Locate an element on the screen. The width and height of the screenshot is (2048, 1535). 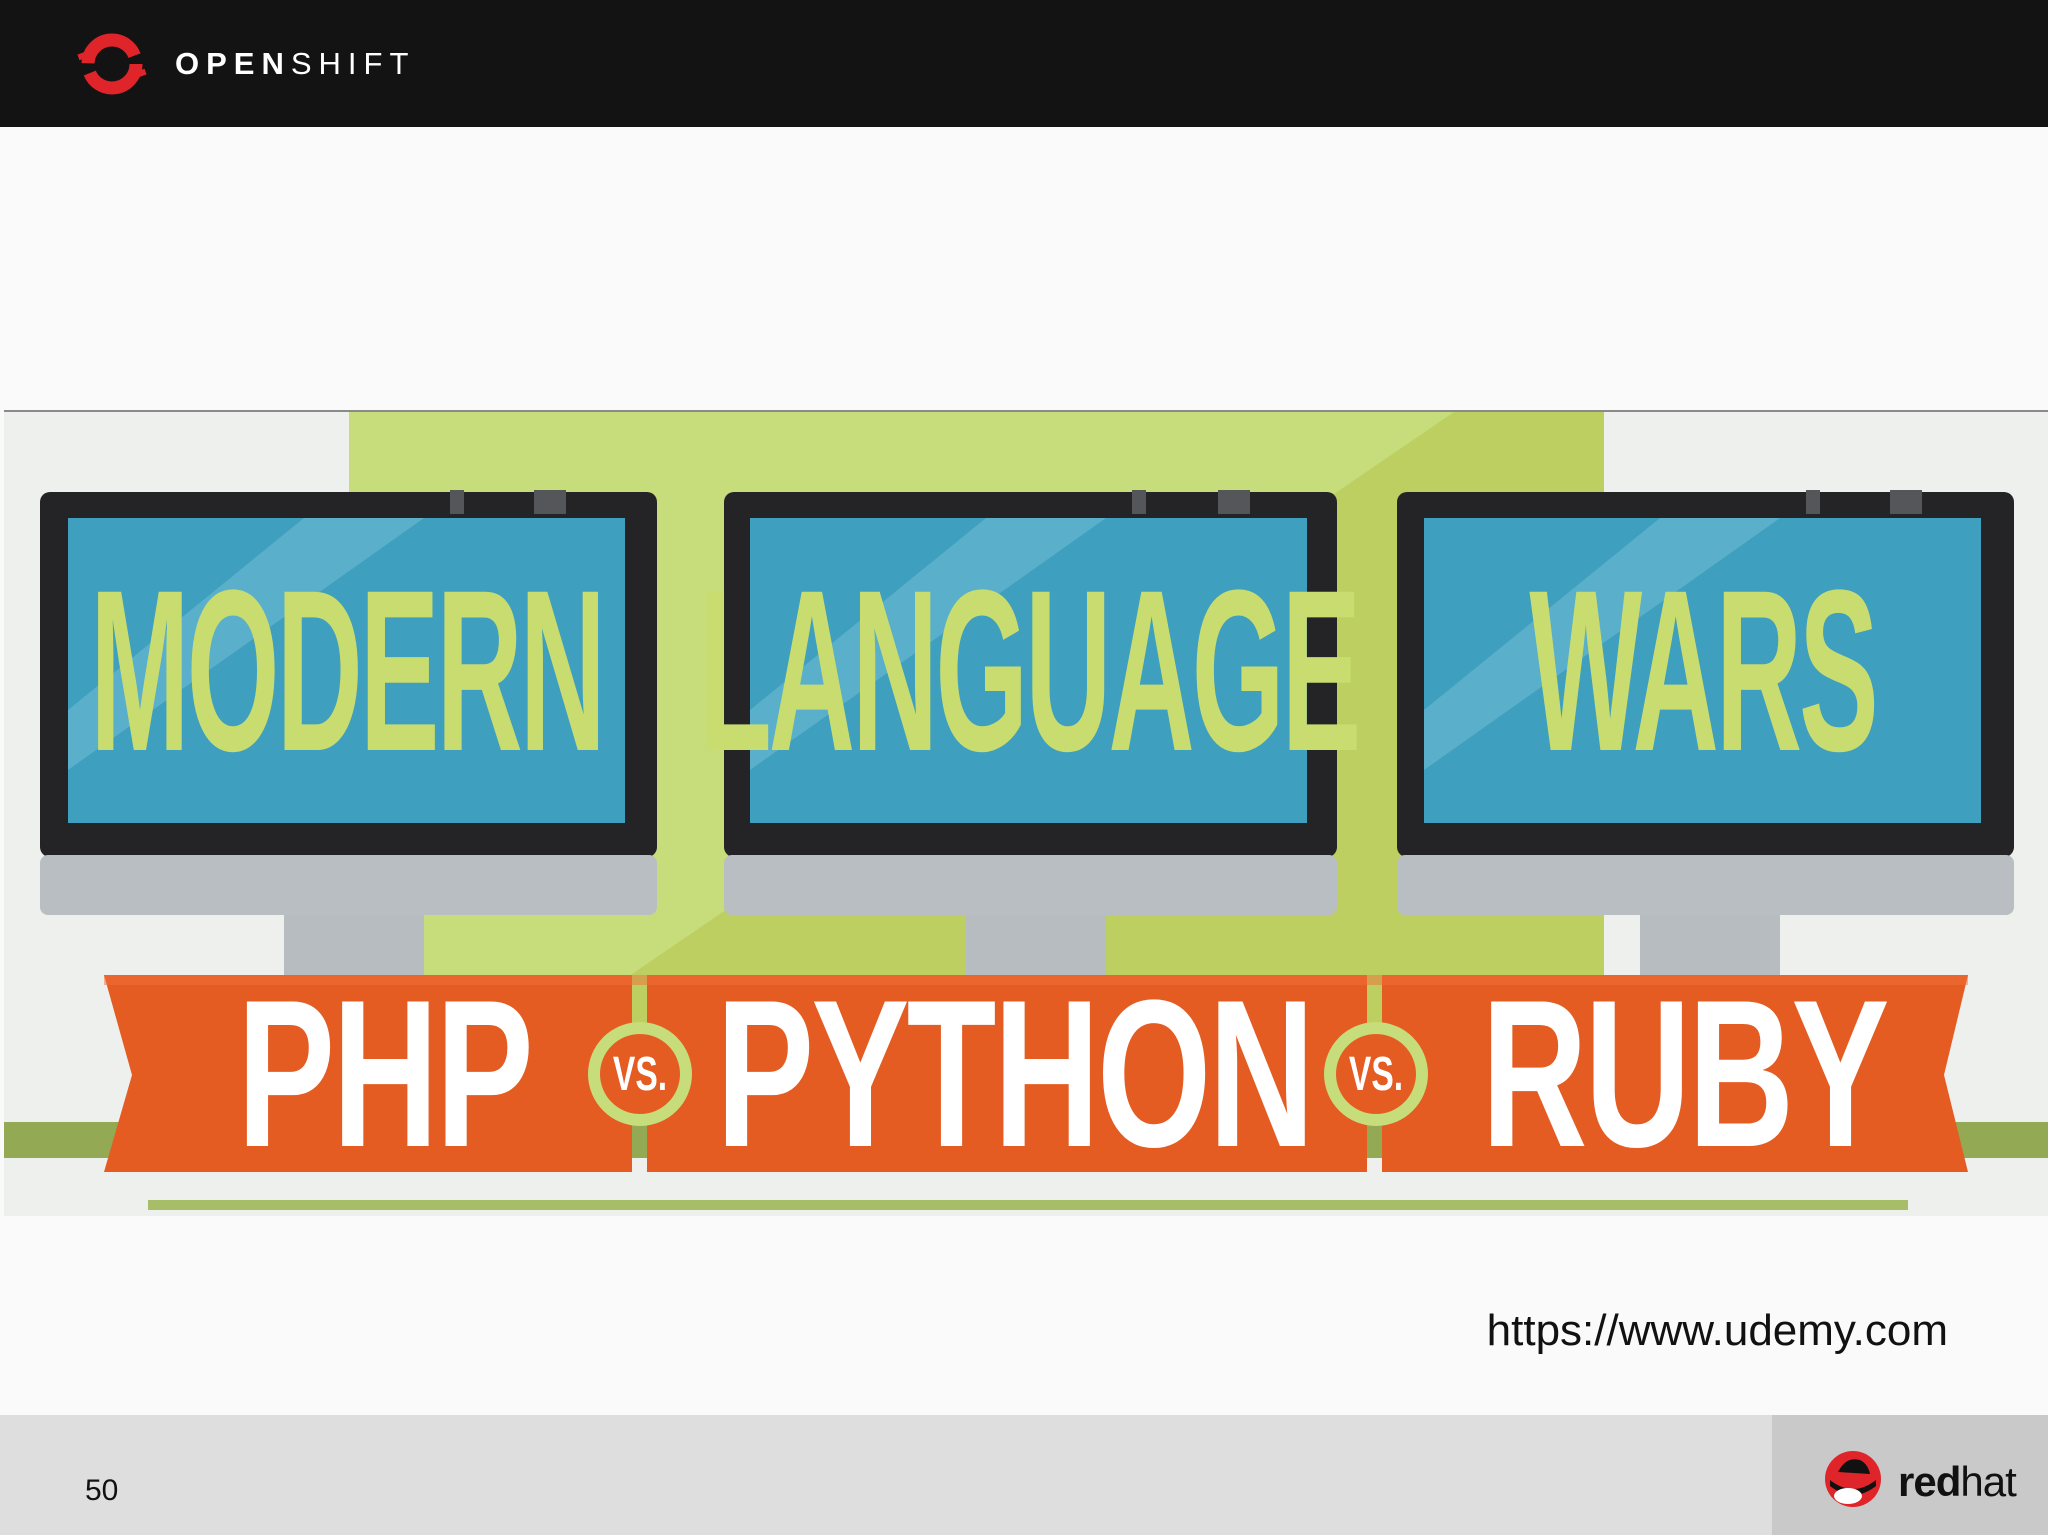
redhat-wordmark: redhat is located at coordinates (1957, 1481).